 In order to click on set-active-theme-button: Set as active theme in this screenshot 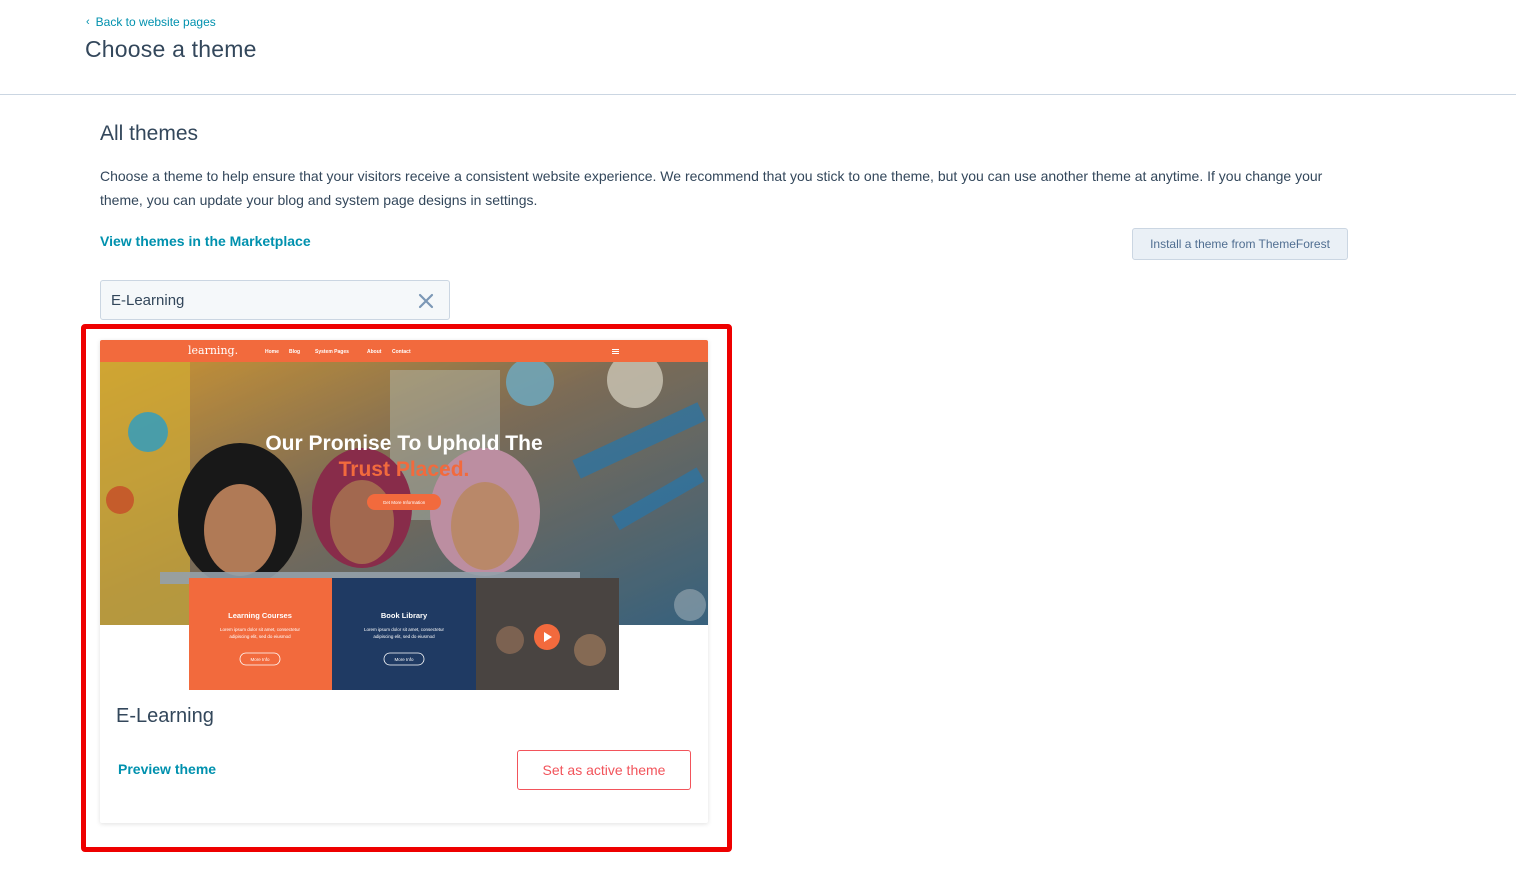, I will do `click(604, 770)`.